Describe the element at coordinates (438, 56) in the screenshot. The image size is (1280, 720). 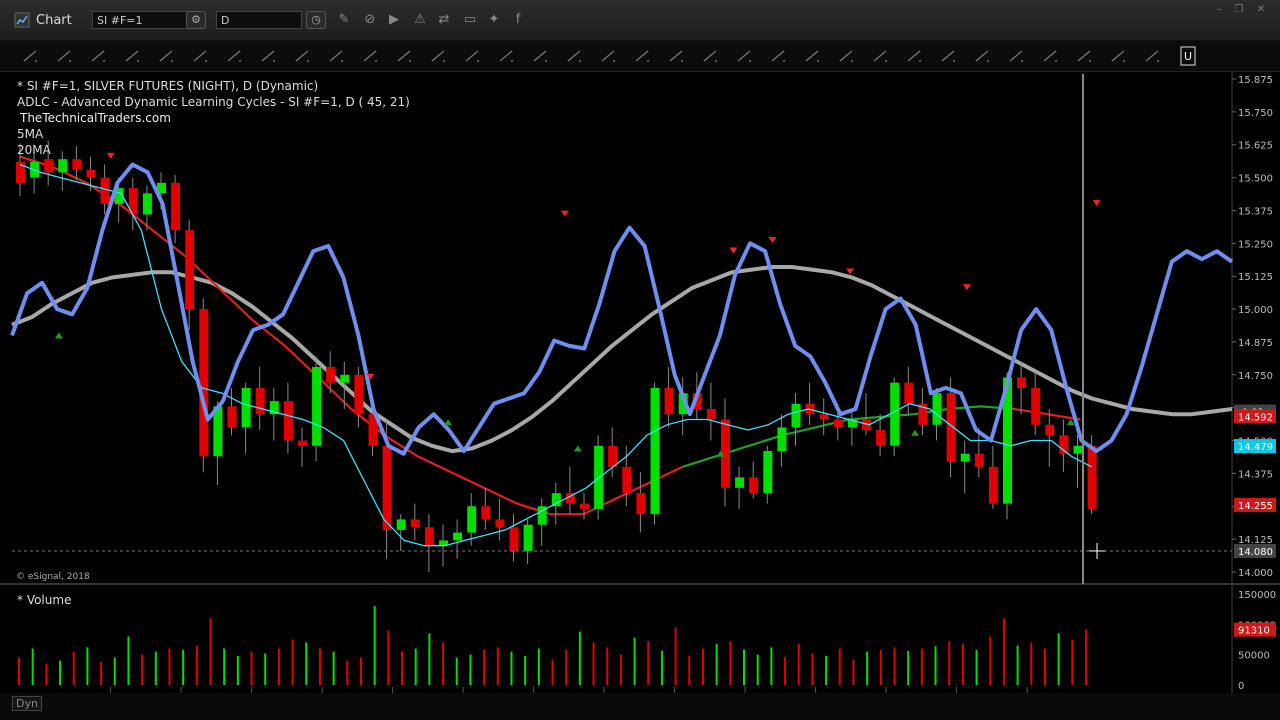
I see `tool-measure-icon` at that location.